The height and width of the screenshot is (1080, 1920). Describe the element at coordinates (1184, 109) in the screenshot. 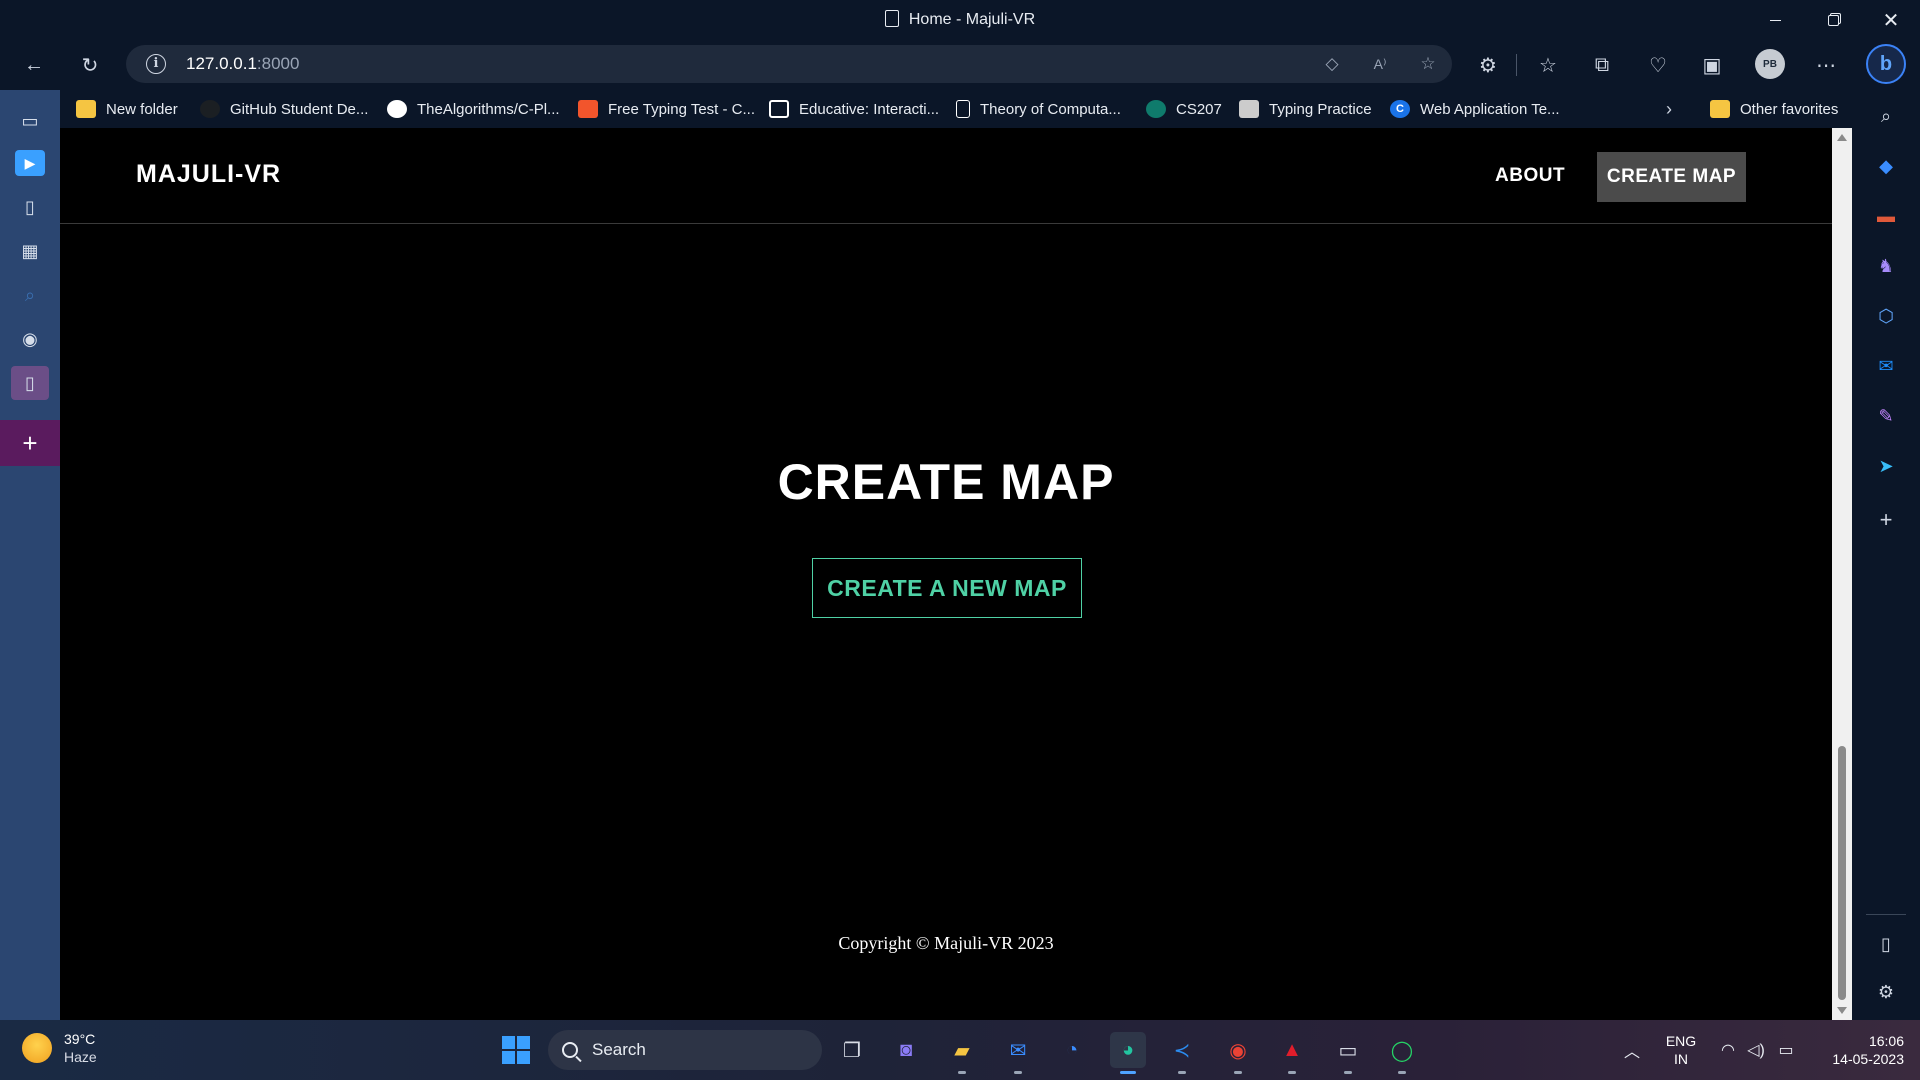

I see `fav-cs207: CS207` at that location.